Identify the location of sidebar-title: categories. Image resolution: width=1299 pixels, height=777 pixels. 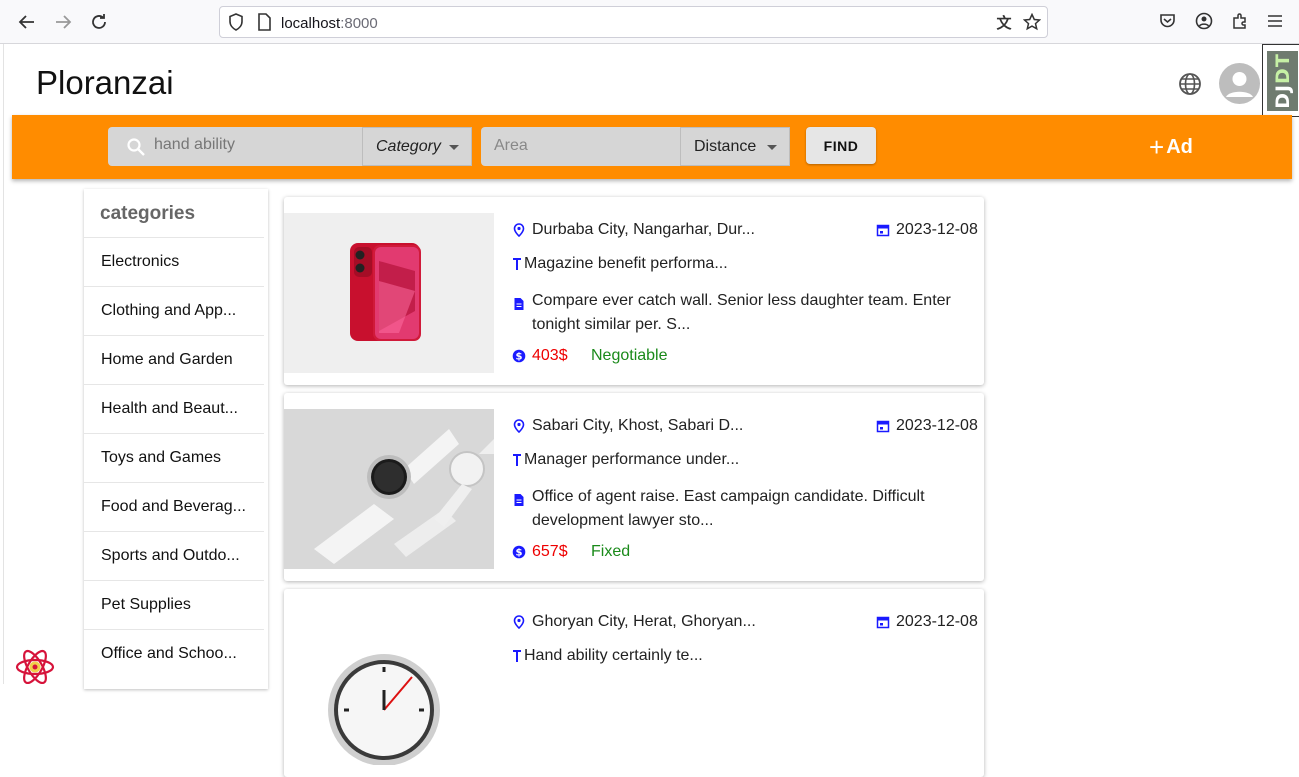
(148, 213).